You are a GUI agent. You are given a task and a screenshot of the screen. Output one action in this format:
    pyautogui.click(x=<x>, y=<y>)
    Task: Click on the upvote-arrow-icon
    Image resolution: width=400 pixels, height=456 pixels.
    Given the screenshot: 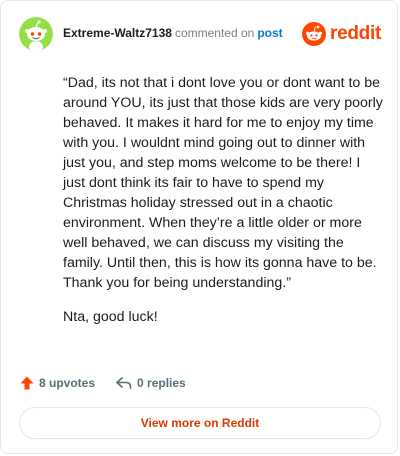 What is the action you would take?
    pyautogui.click(x=27, y=383)
    